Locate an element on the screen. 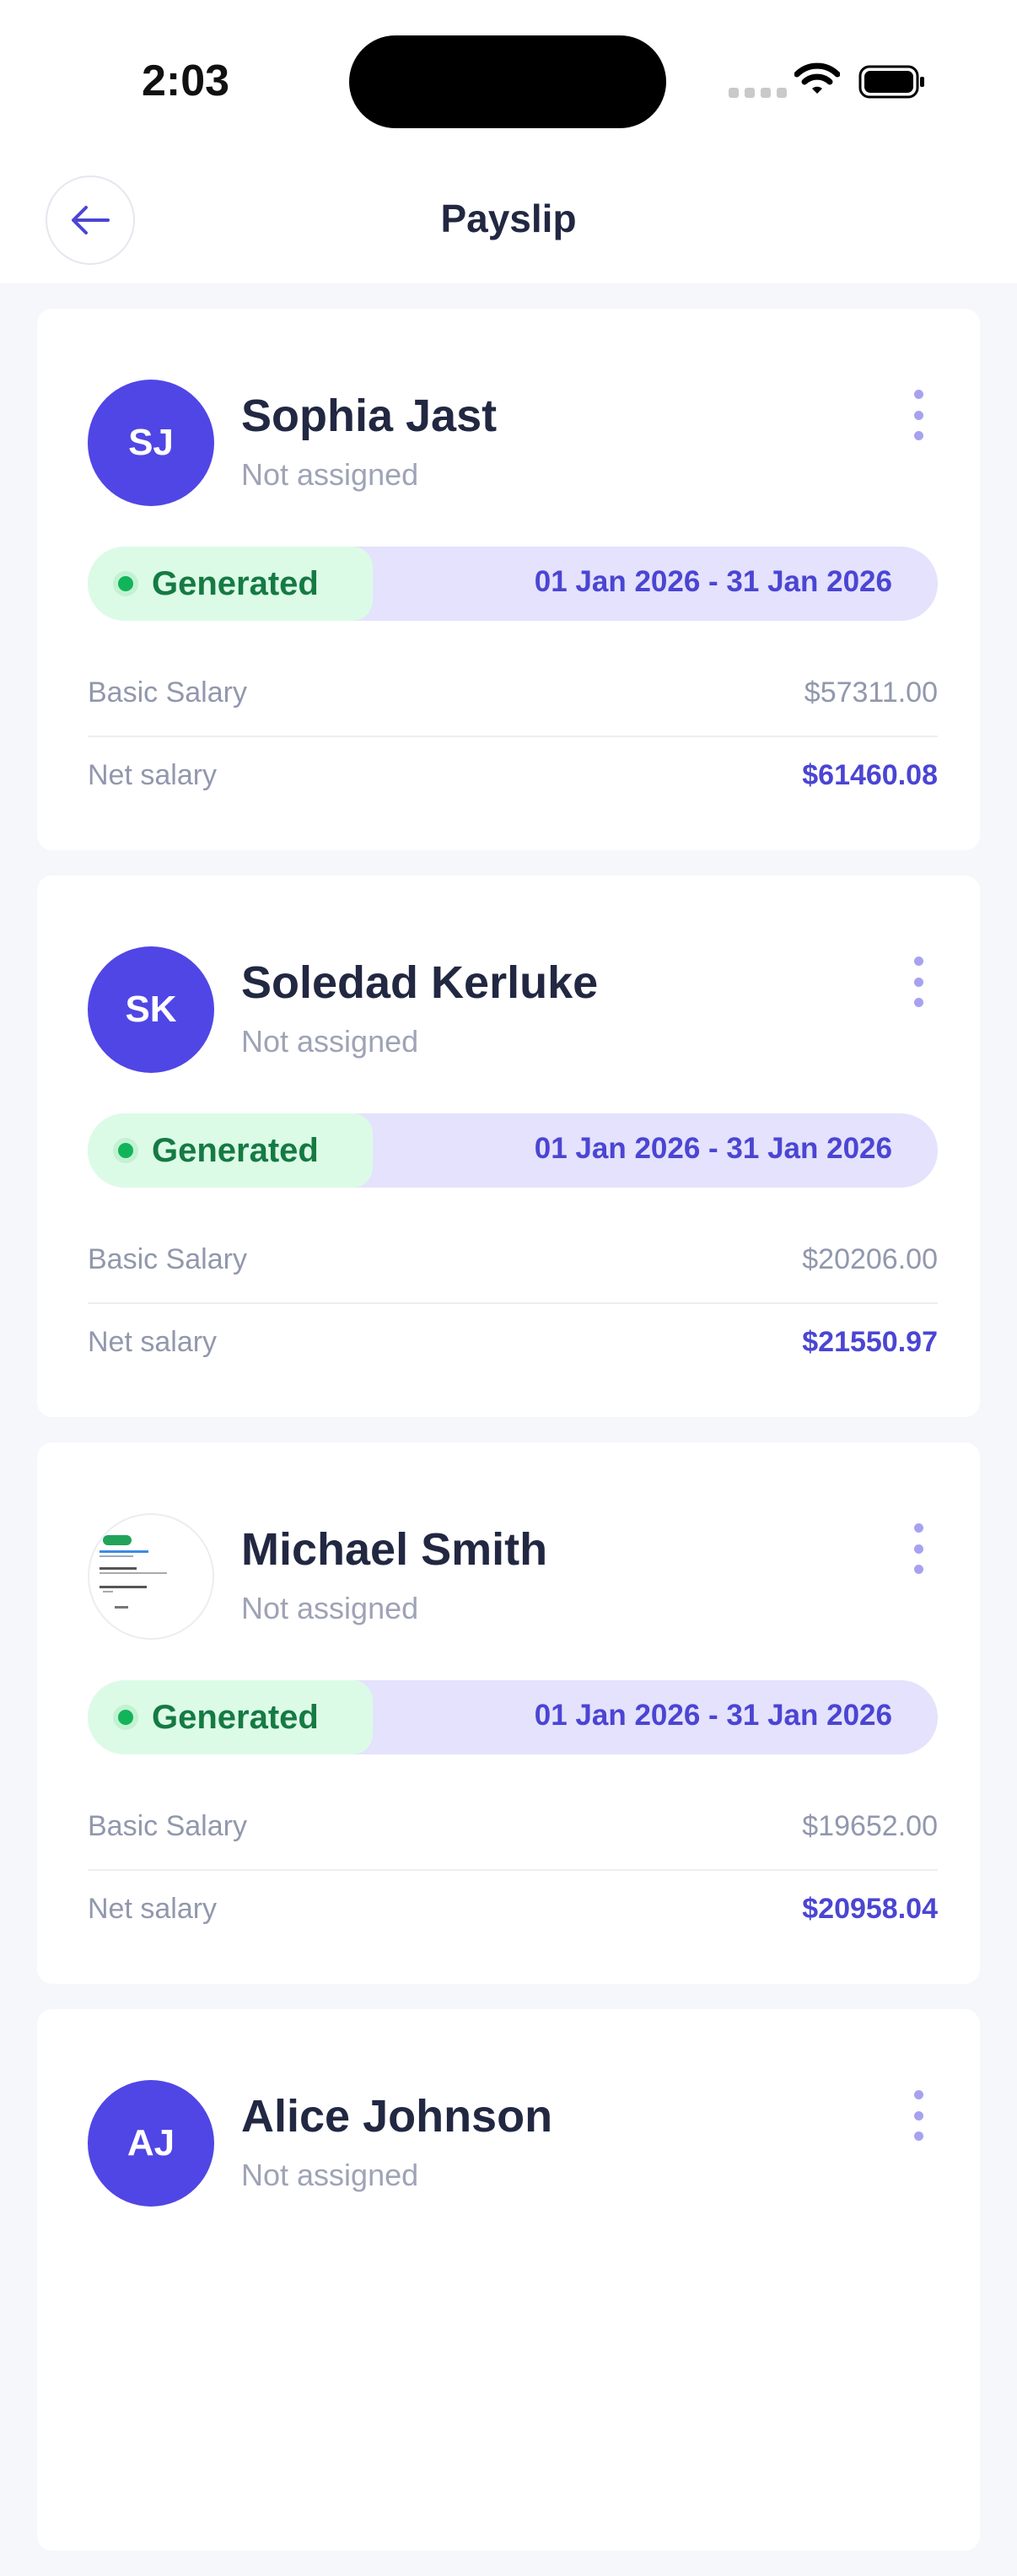  basic-salary-value: $20206.00 is located at coordinates (870, 1259).